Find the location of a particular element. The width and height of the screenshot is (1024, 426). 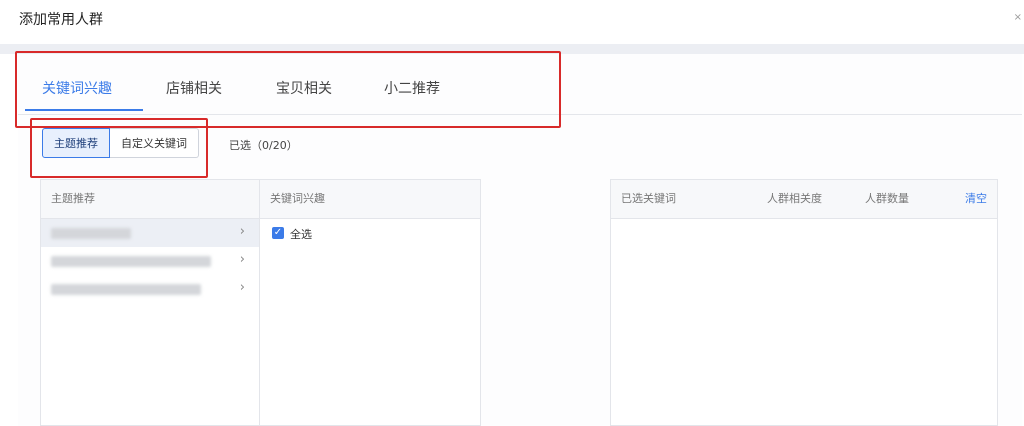

relevance-header: 人群相关度 is located at coordinates (794, 198).